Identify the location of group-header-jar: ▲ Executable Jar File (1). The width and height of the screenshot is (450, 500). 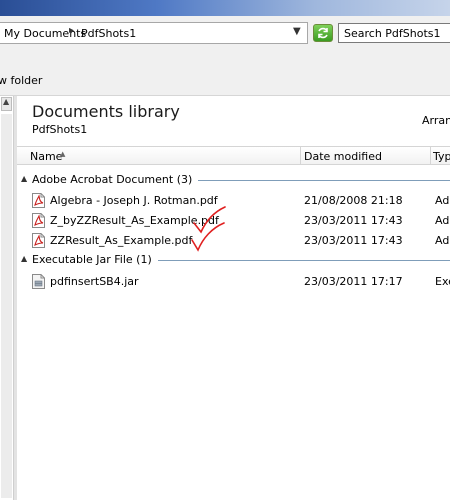
(233, 260).